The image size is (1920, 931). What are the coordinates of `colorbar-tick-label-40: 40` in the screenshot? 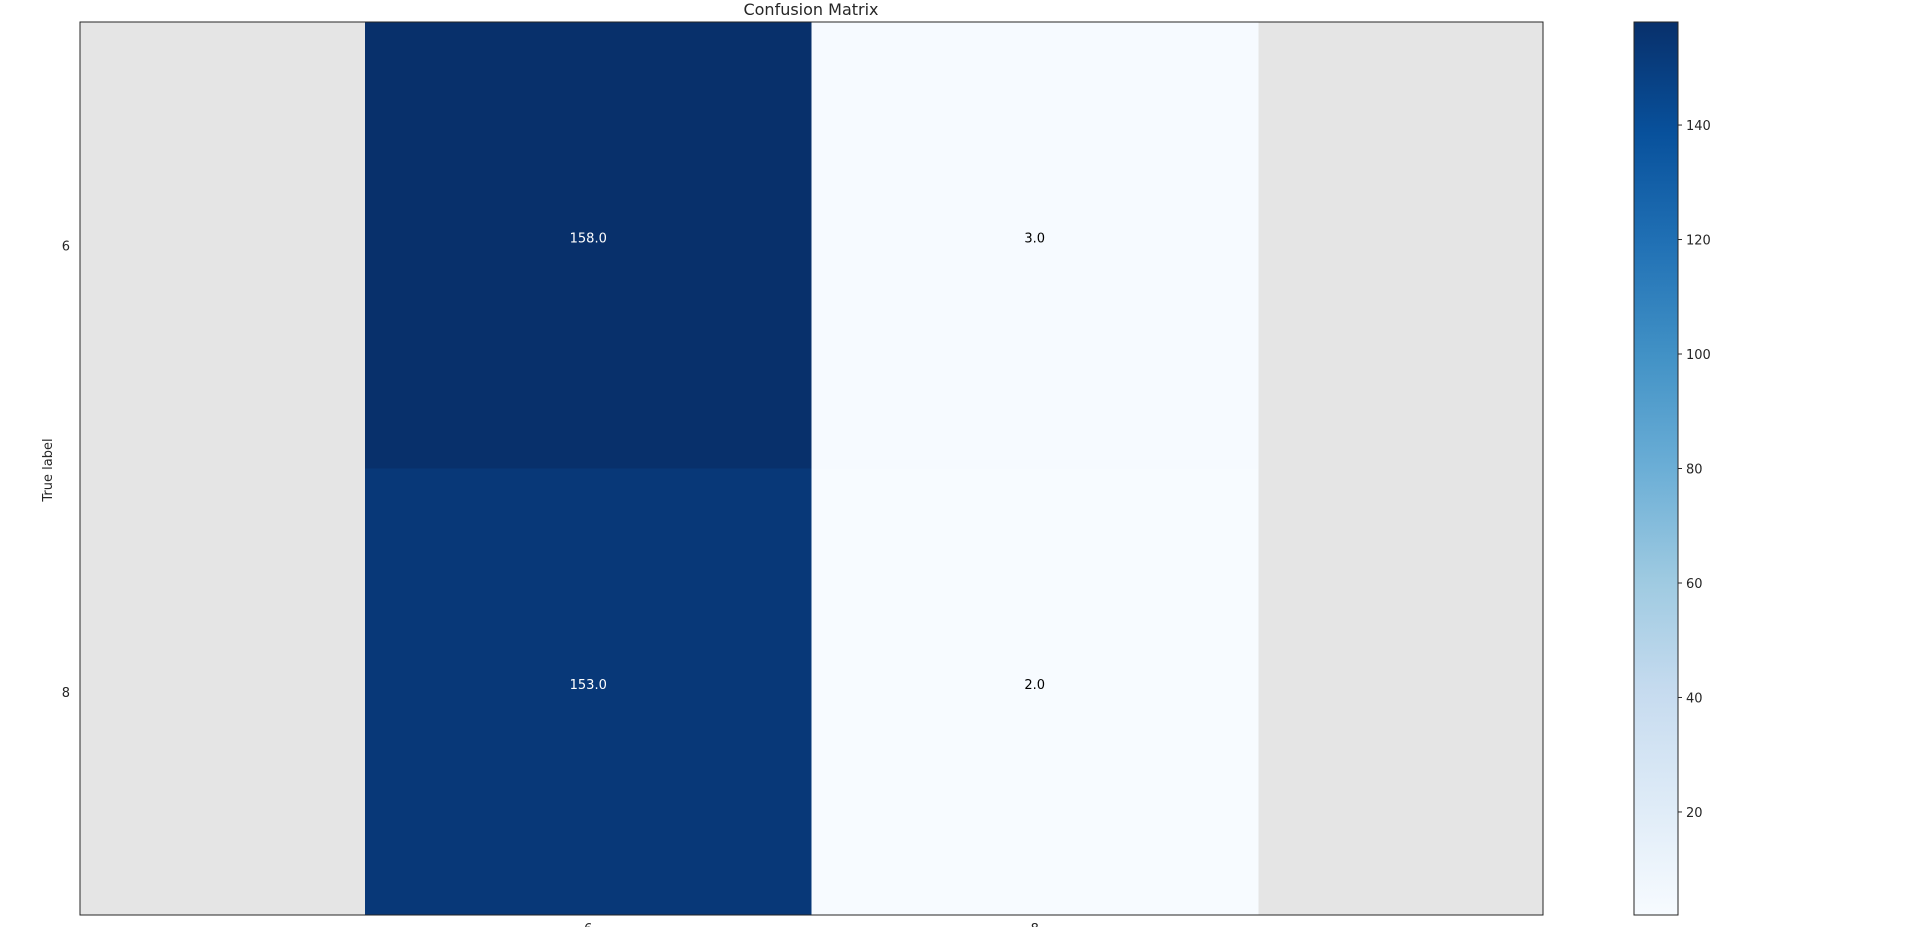 It's located at (1694, 698).